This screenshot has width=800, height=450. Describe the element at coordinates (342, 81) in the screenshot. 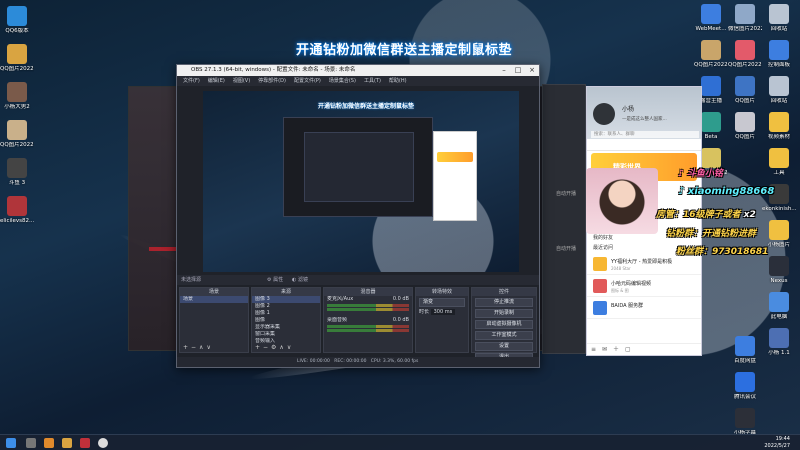

I see `menu-item: 场景集合(S)` at that location.